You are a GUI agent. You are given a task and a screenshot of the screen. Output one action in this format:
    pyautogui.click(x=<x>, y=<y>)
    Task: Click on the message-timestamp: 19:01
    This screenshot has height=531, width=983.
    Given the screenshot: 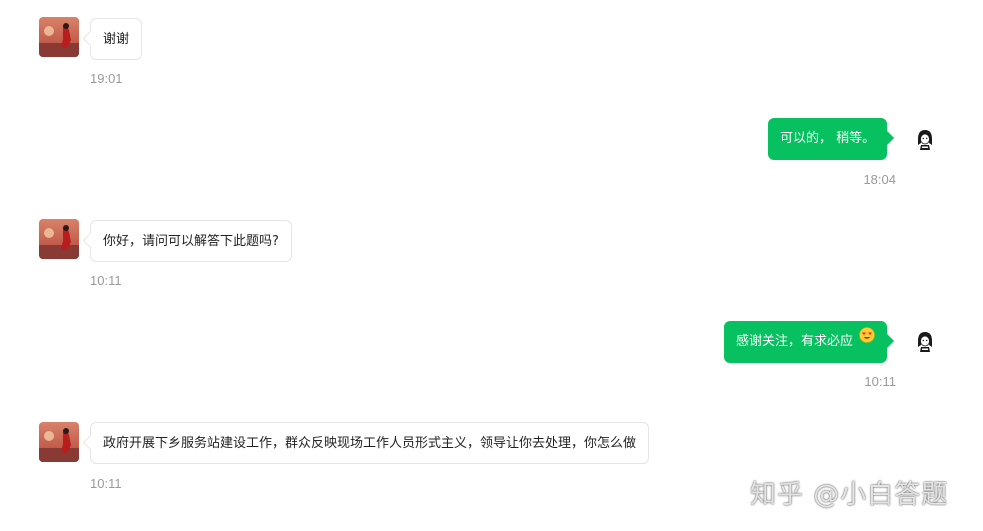 What is the action you would take?
    pyautogui.click(x=106, y=78)
    